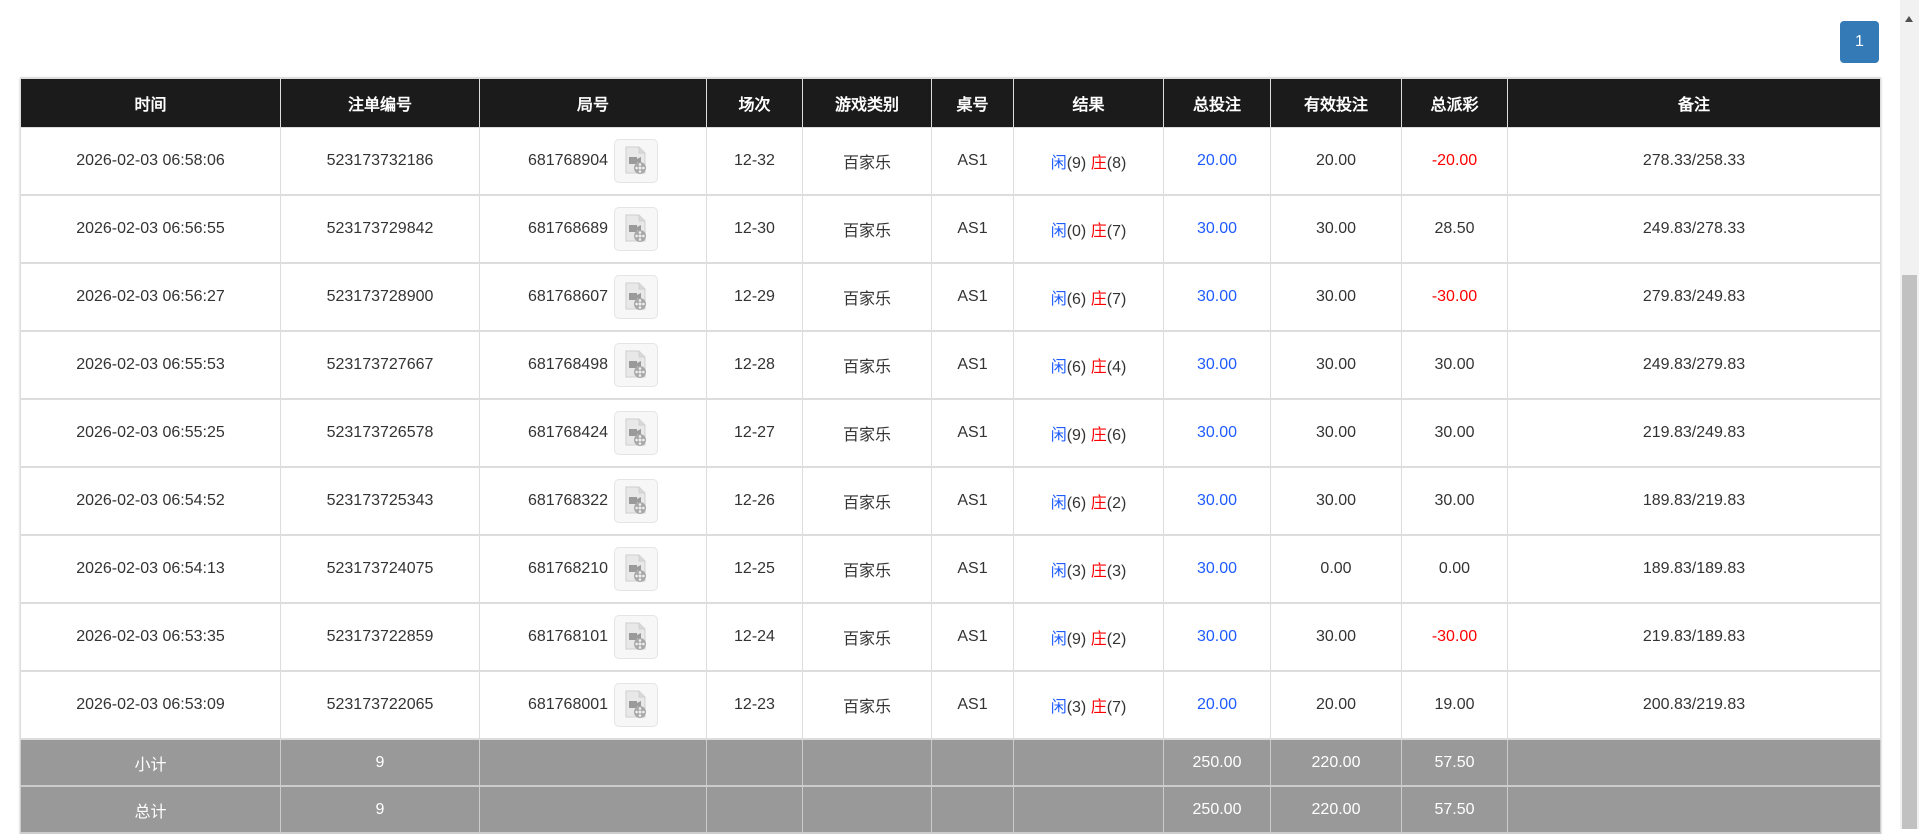  Describe the element at coordinates (1694, 229) in the screenshot. I see `cell-note: 249.83/278.33` at that location.